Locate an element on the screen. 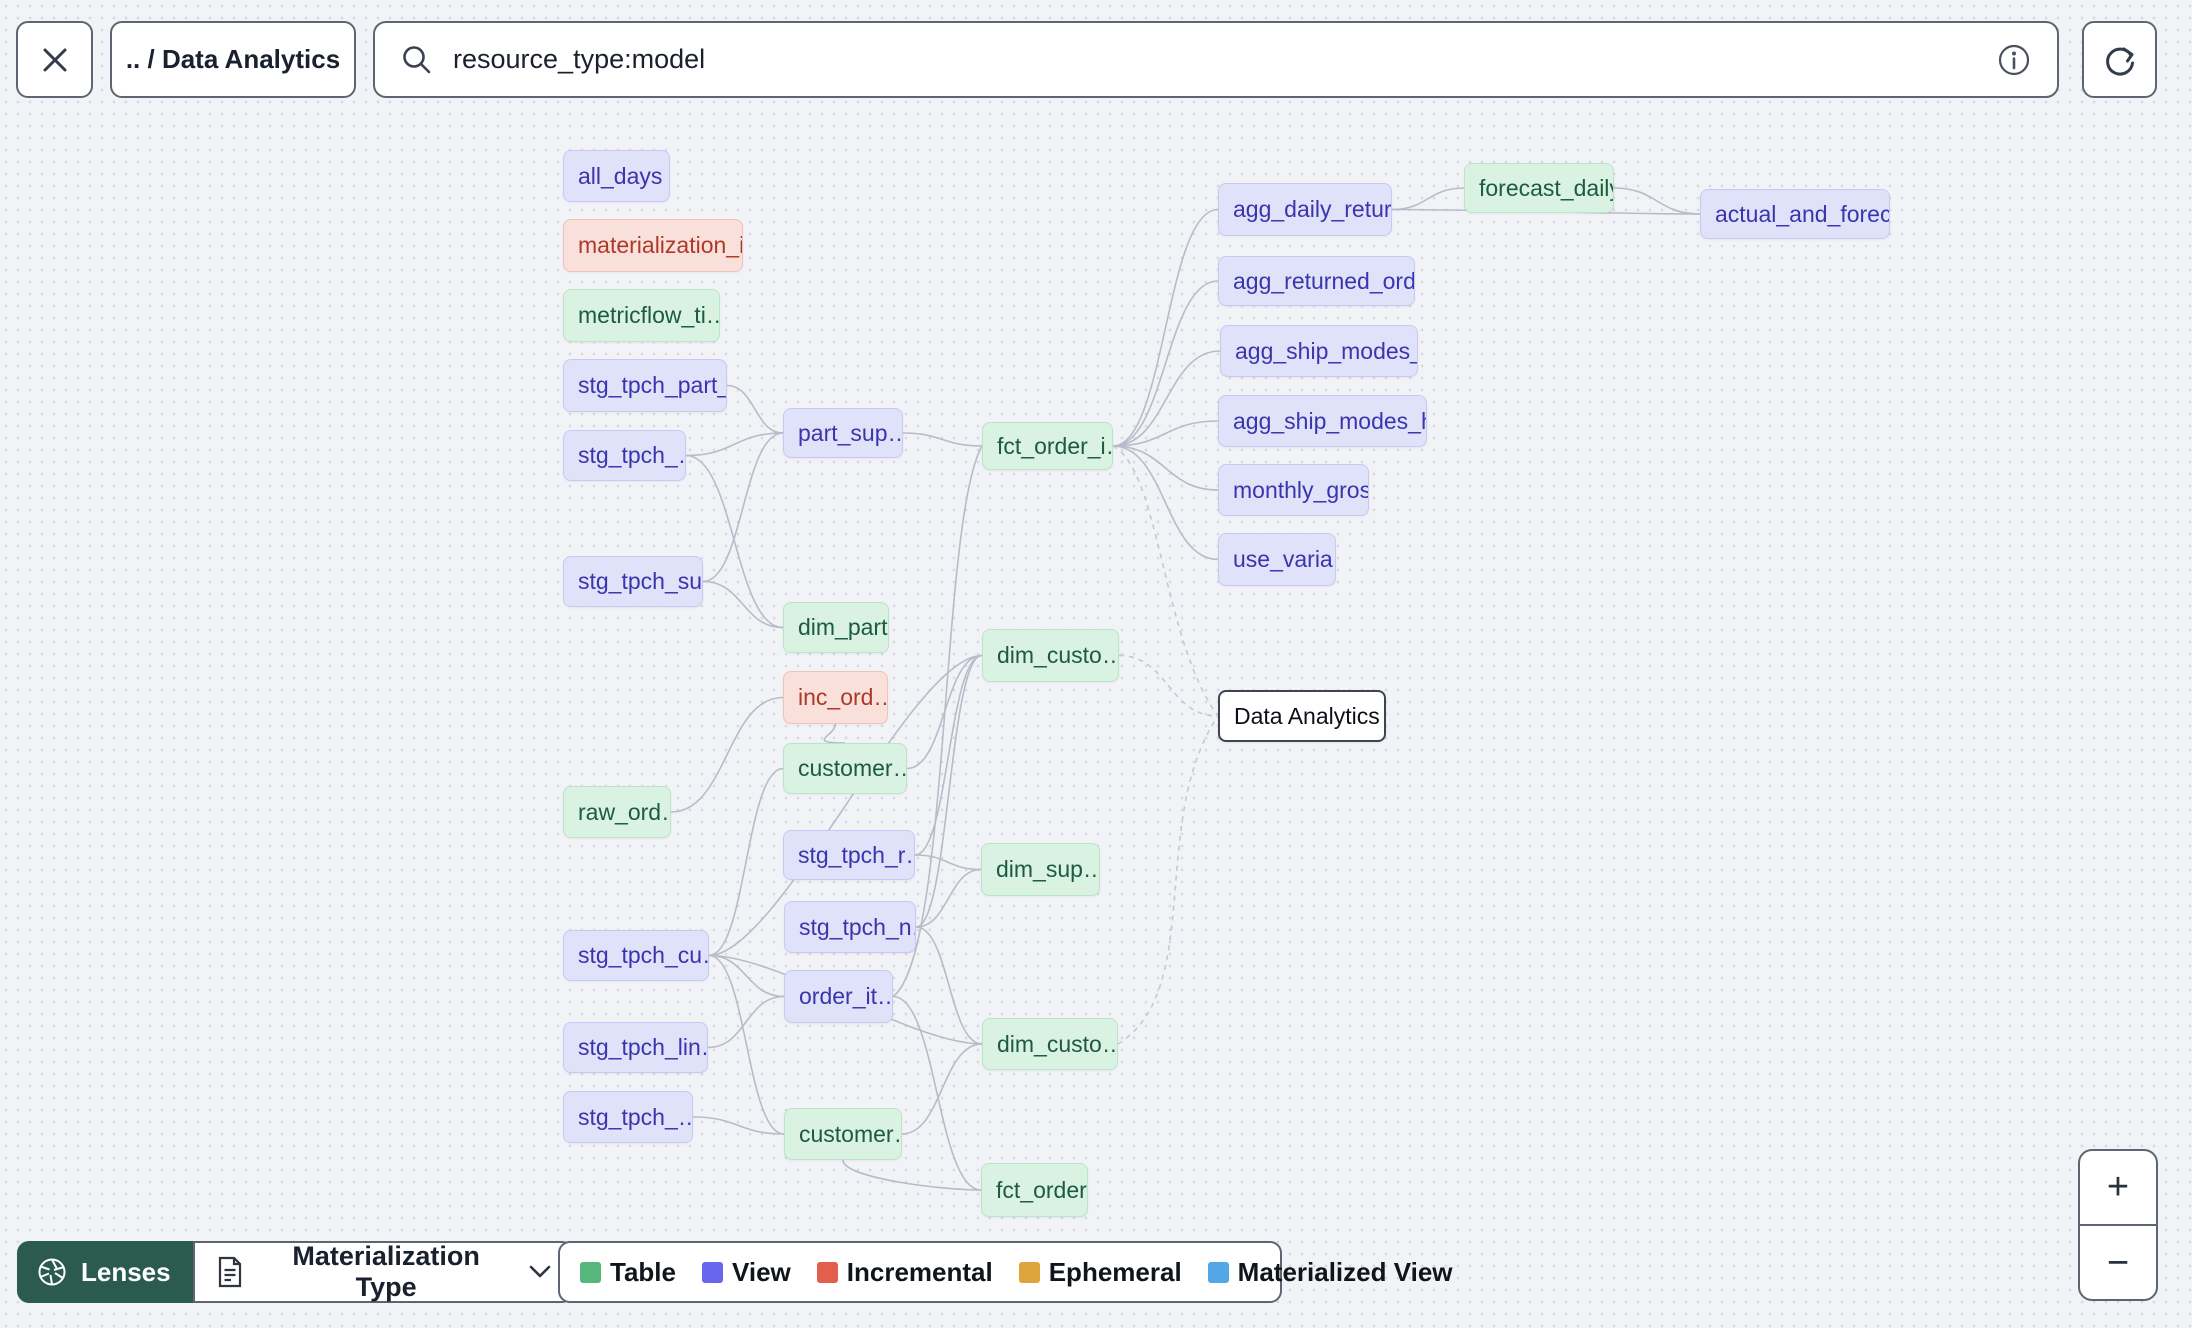 This screenshot has width=2192, height=1328. info-icon is located at coordinates (2014, 60).